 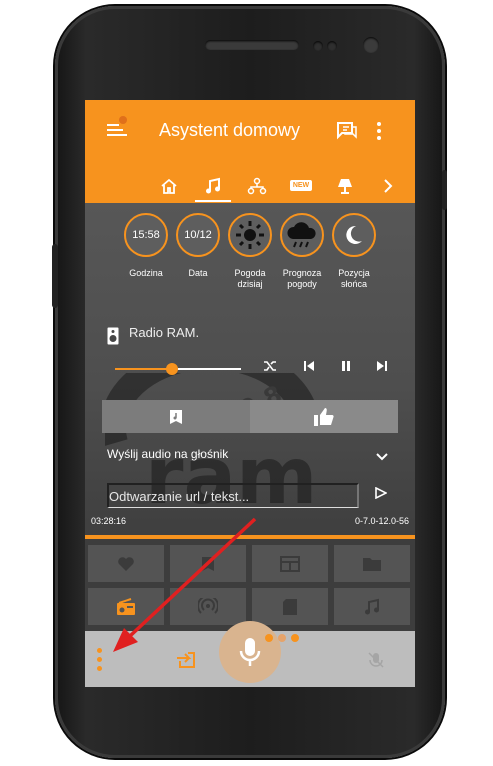 What do you see at coordinates (332, 46) in the screenshot?
I see `light-sensor` at bounding box center [332, 46].